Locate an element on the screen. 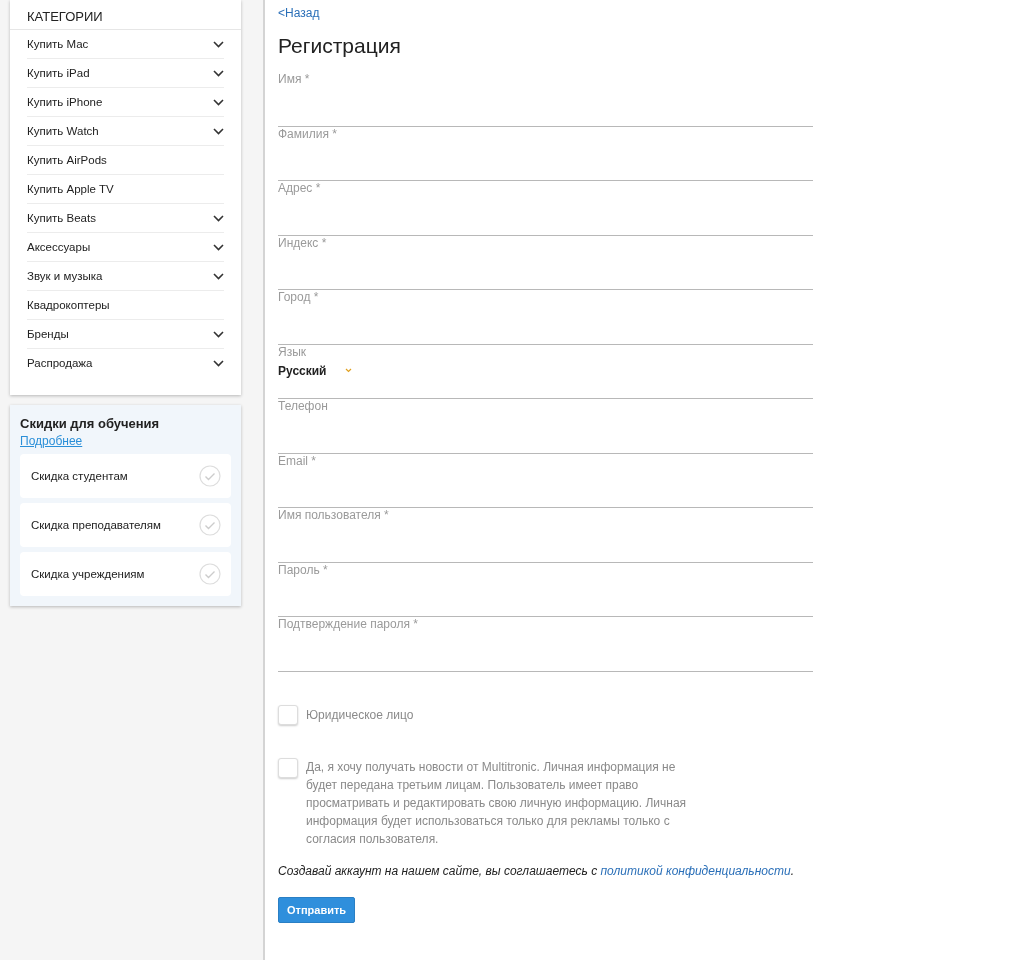 The width and height of the screenshot is (1024, 960). discount-label: Скидка студентам is located at coordinates (79, 476).